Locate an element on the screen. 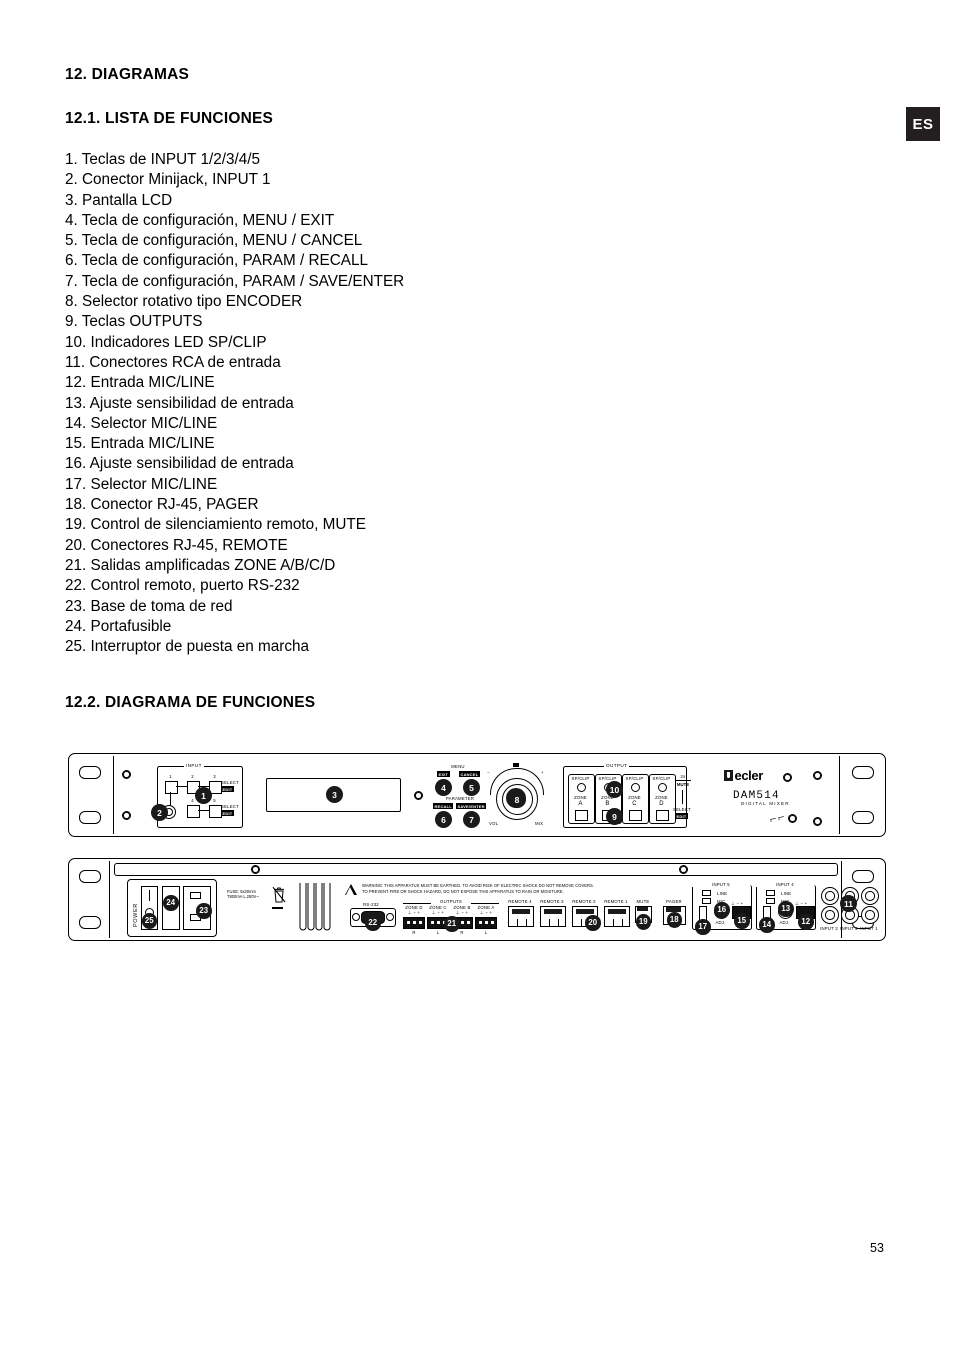 This screenshot has width=954, height=1351. zone-letter-b: B is located at coordinates (607, 804).